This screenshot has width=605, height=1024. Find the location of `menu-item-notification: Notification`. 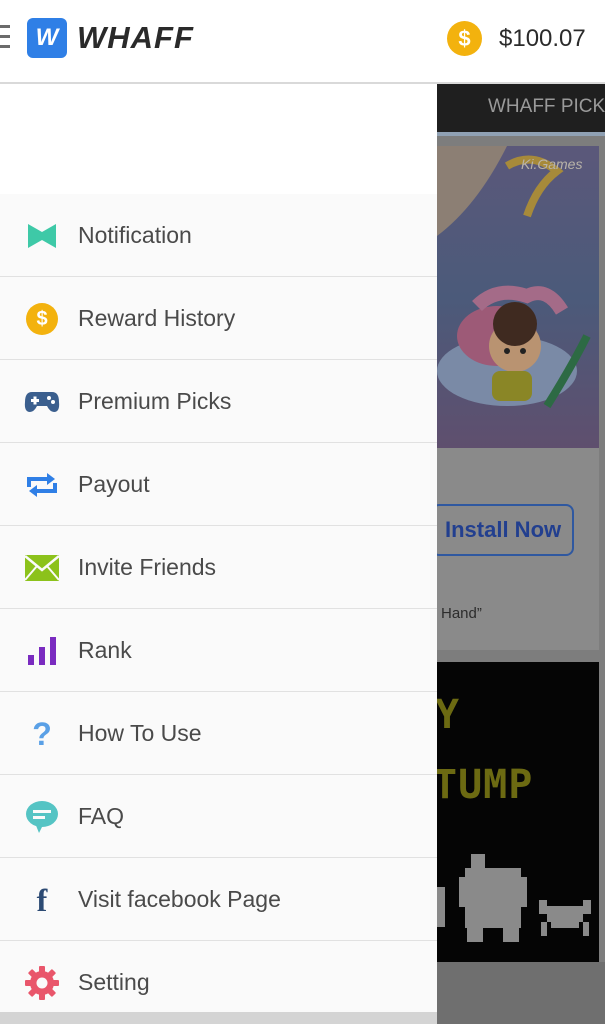

menu-item-notification: Notification is located at coordinates (218, 235).